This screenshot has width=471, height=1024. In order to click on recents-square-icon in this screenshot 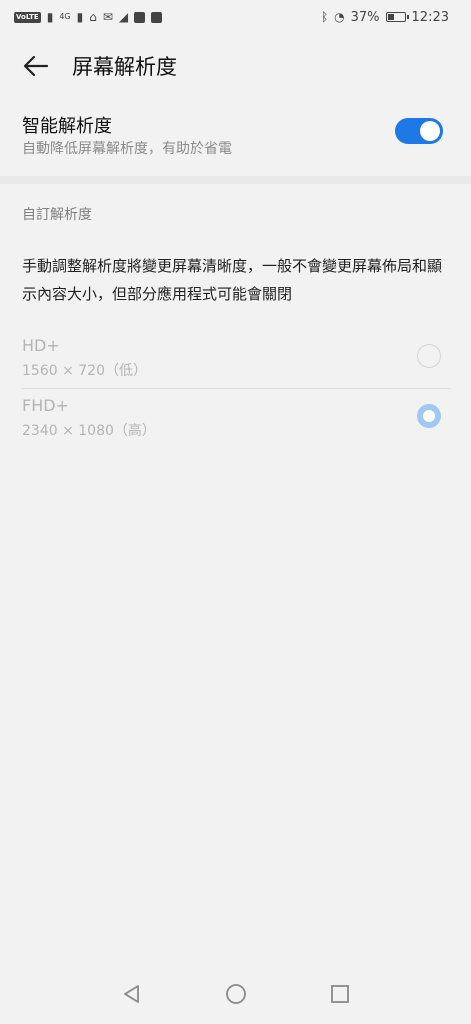, I will do `click(339, 994)`.